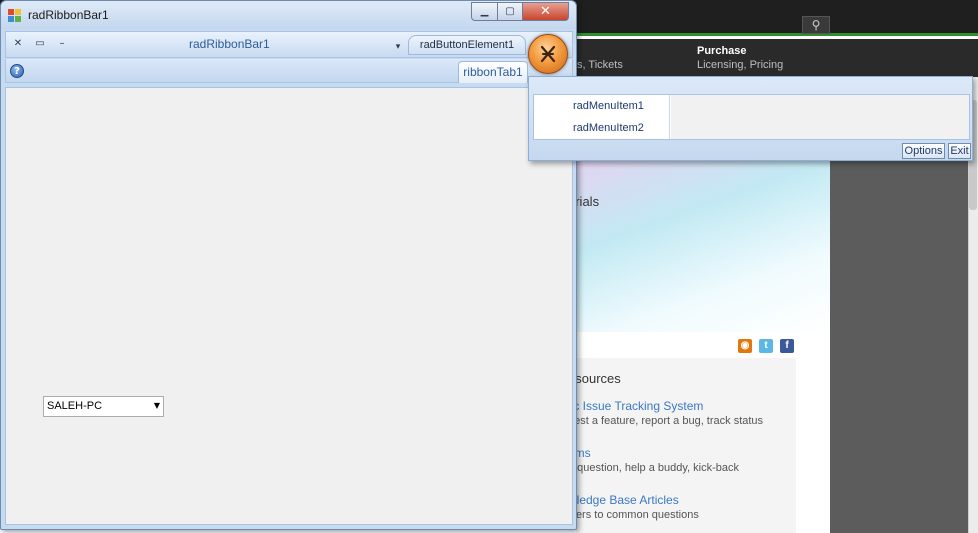 This screenshot has width=978, height=533. What do you see at coordinates (15, 16) in the screenshot?
I see `app-icon` at bounding box center [15, 16].